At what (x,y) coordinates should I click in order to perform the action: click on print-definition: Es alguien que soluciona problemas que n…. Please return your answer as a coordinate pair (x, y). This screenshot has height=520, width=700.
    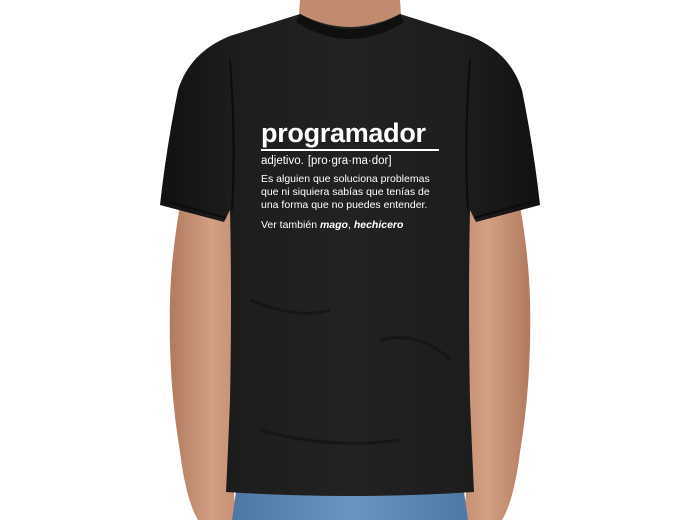
    Looking at the image, I should click on (371, 192).